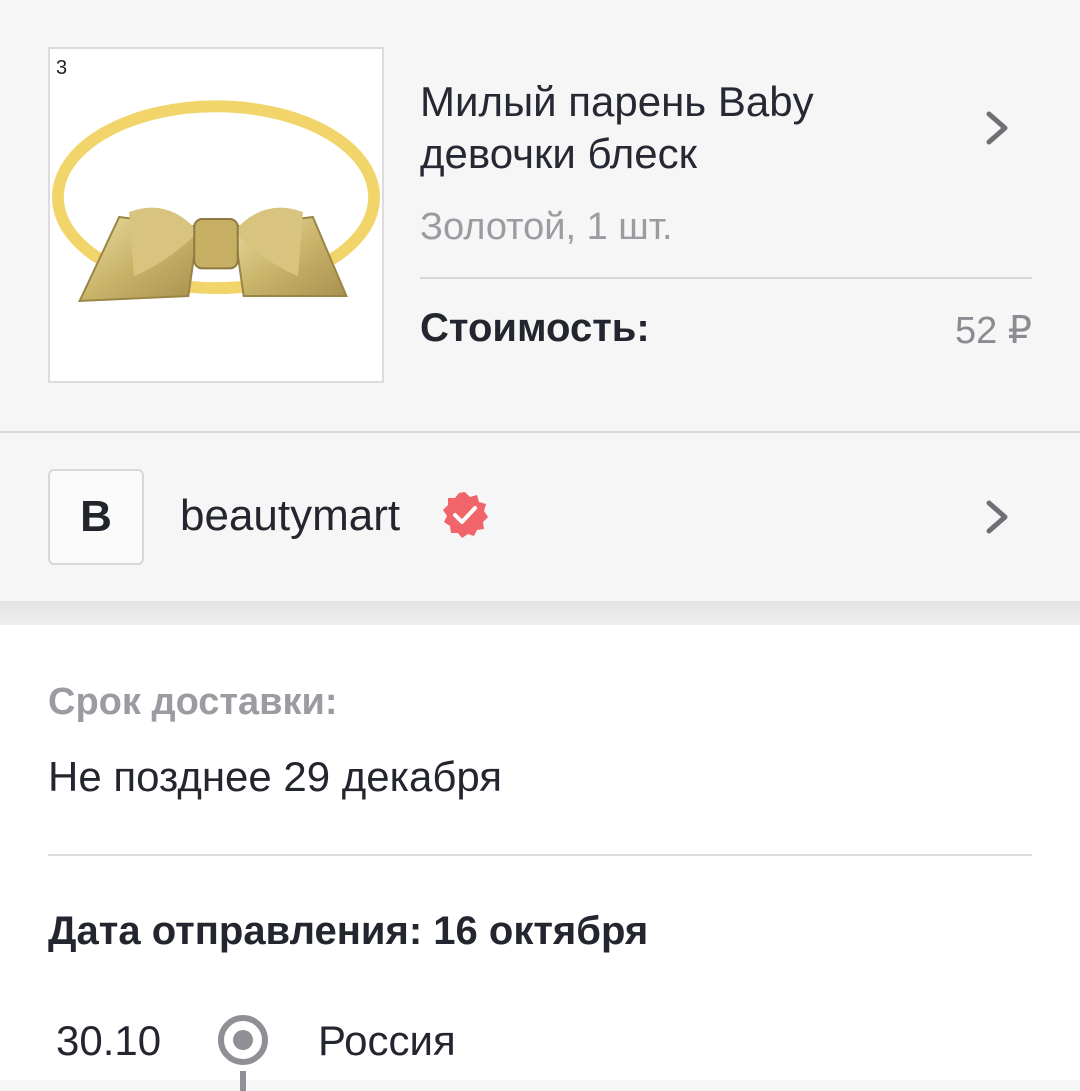 This screenshot has width=1080, height=1091. I want to click on section-gap, so click(540, 613).